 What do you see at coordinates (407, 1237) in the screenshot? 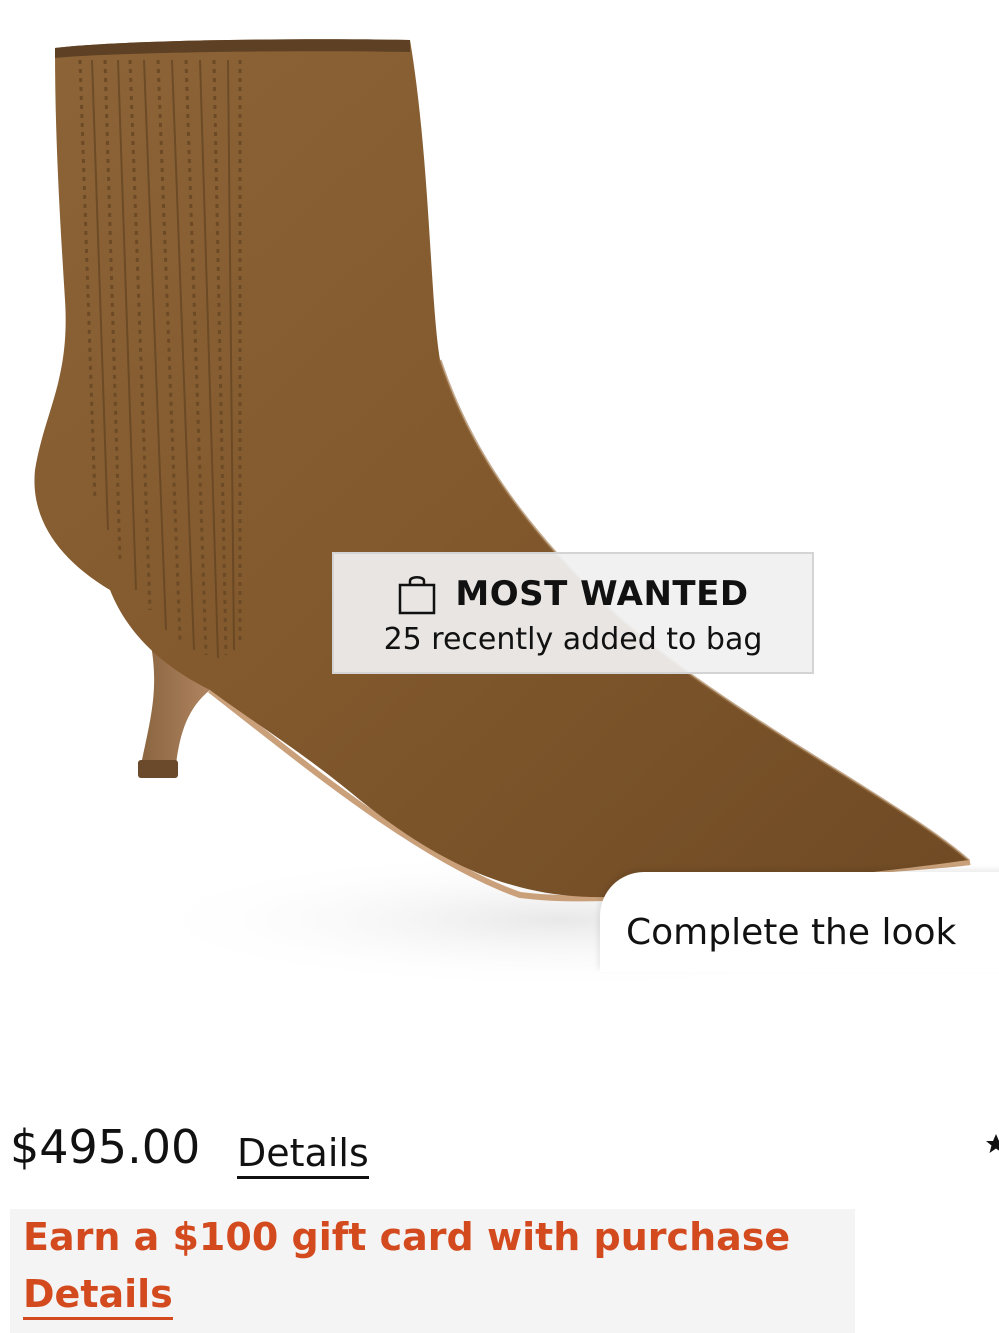
I see `promo-text: Earn a $100 gift card with purchase` at bounding box center [407, 1237].